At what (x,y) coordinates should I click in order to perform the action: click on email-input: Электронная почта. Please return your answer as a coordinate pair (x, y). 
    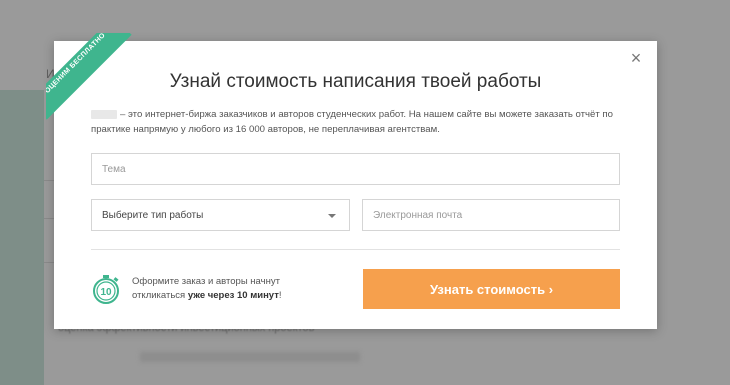
    Looking at the image, I should click on (491, 215).